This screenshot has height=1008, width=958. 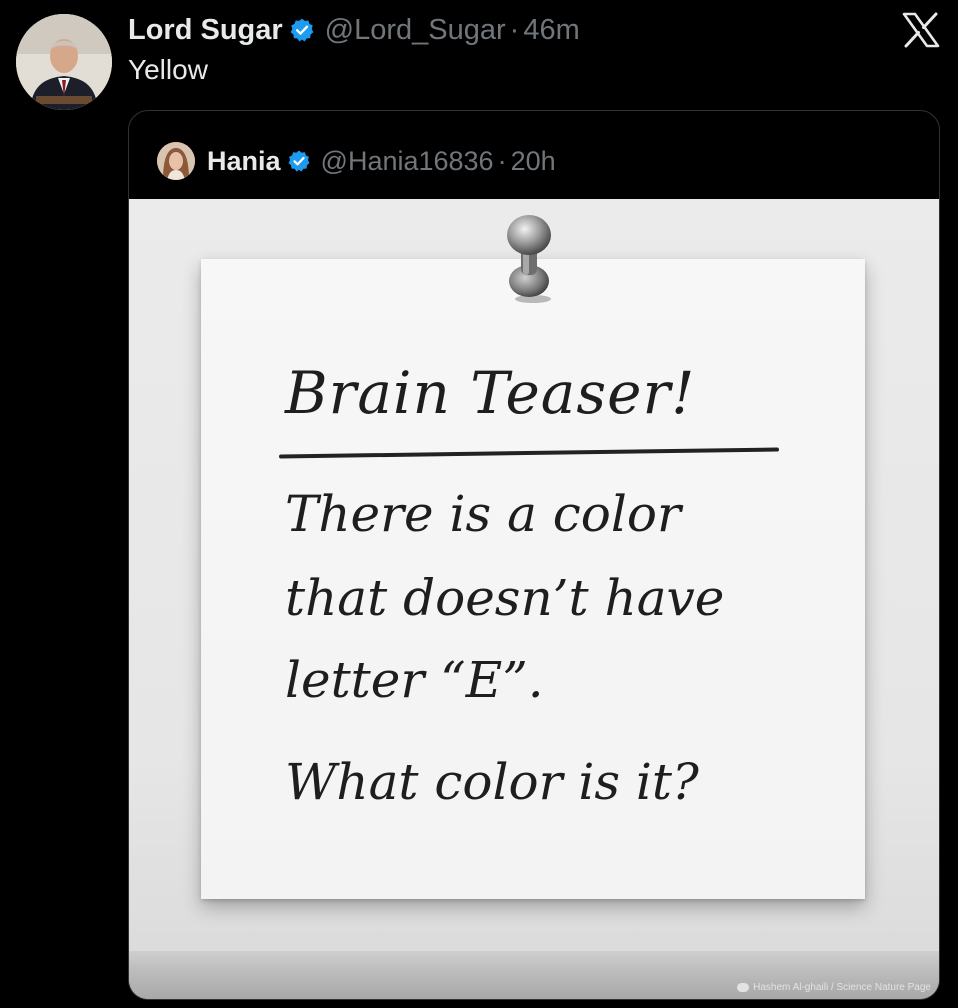 I want to click on note-underline, so click(x=529, y=453).